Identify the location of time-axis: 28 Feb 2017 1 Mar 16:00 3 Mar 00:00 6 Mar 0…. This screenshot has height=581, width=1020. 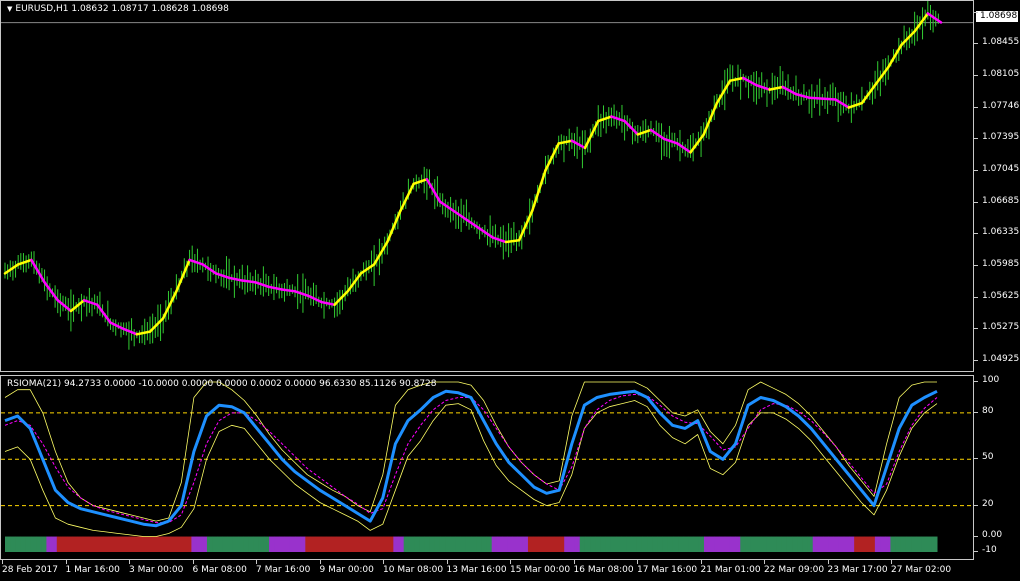
(487, 570).